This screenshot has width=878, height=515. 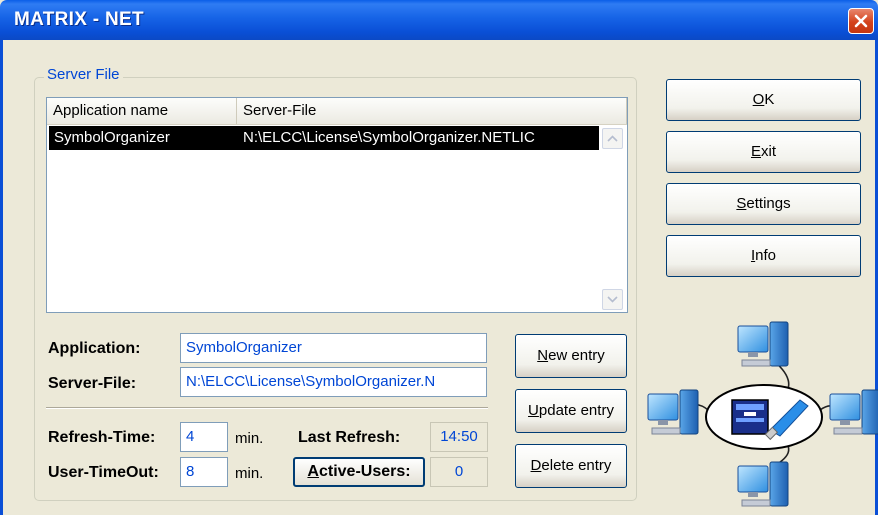 I want to click on new-entry-mnemonic: N, so click(x=543, y=355).